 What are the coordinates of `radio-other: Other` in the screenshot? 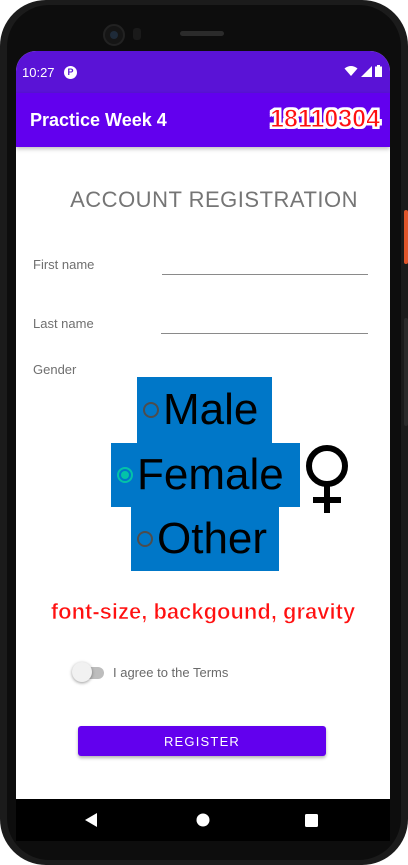 It's located at (205, 539).